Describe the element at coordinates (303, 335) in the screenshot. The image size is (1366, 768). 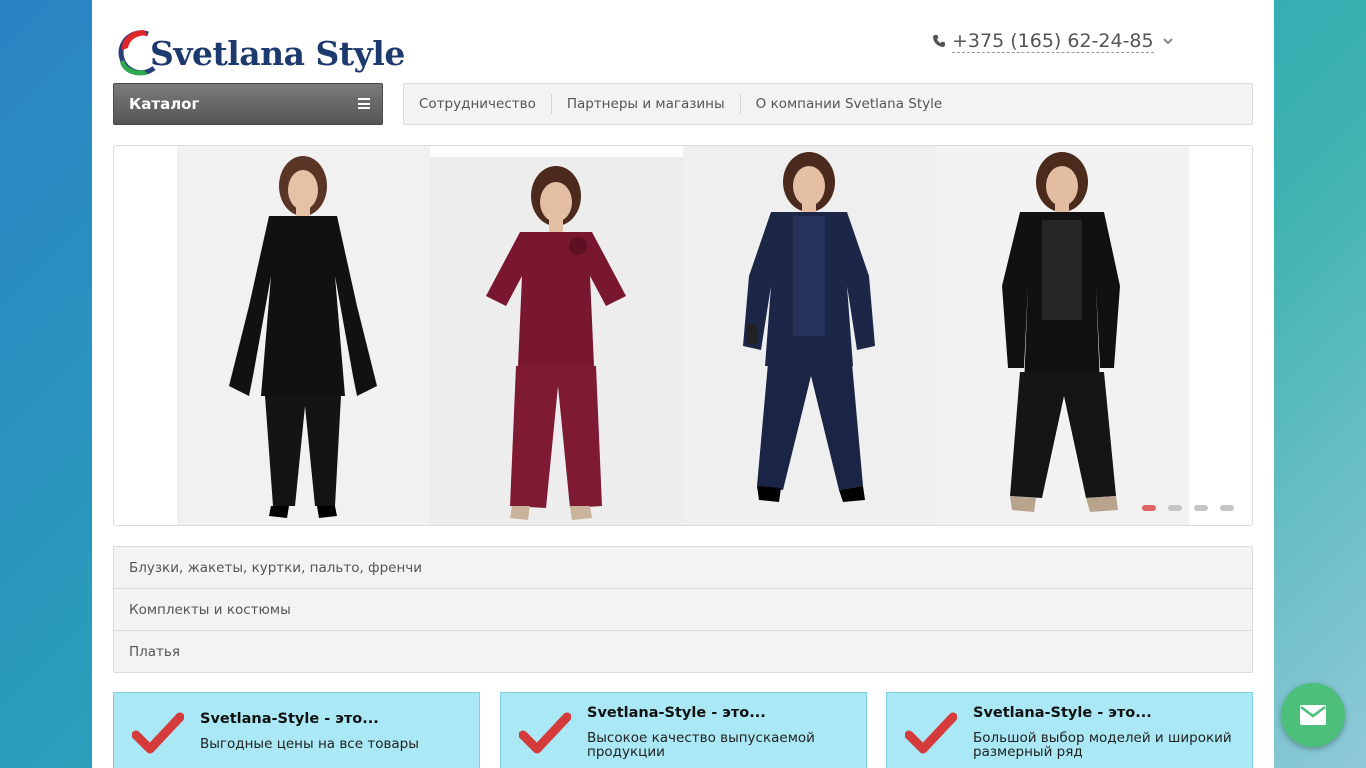
I see `slide-image-black-tunic` at that location.